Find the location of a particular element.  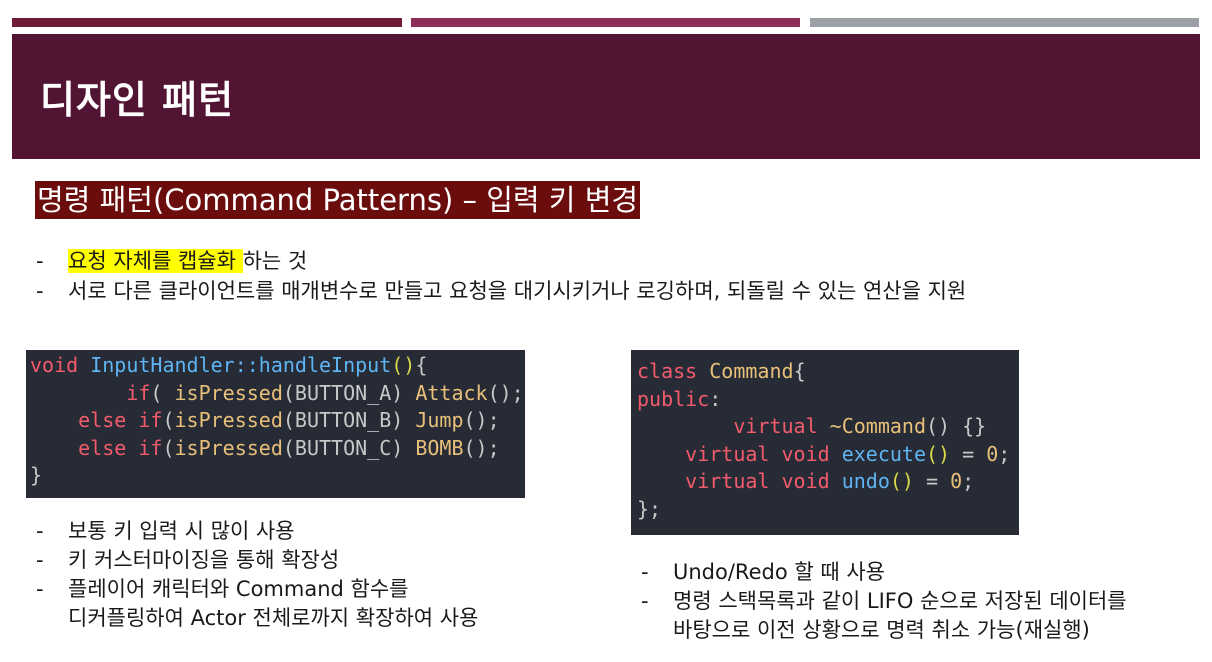

code-line: virtual void execute() = 0; is located at coordinates (828, 455).